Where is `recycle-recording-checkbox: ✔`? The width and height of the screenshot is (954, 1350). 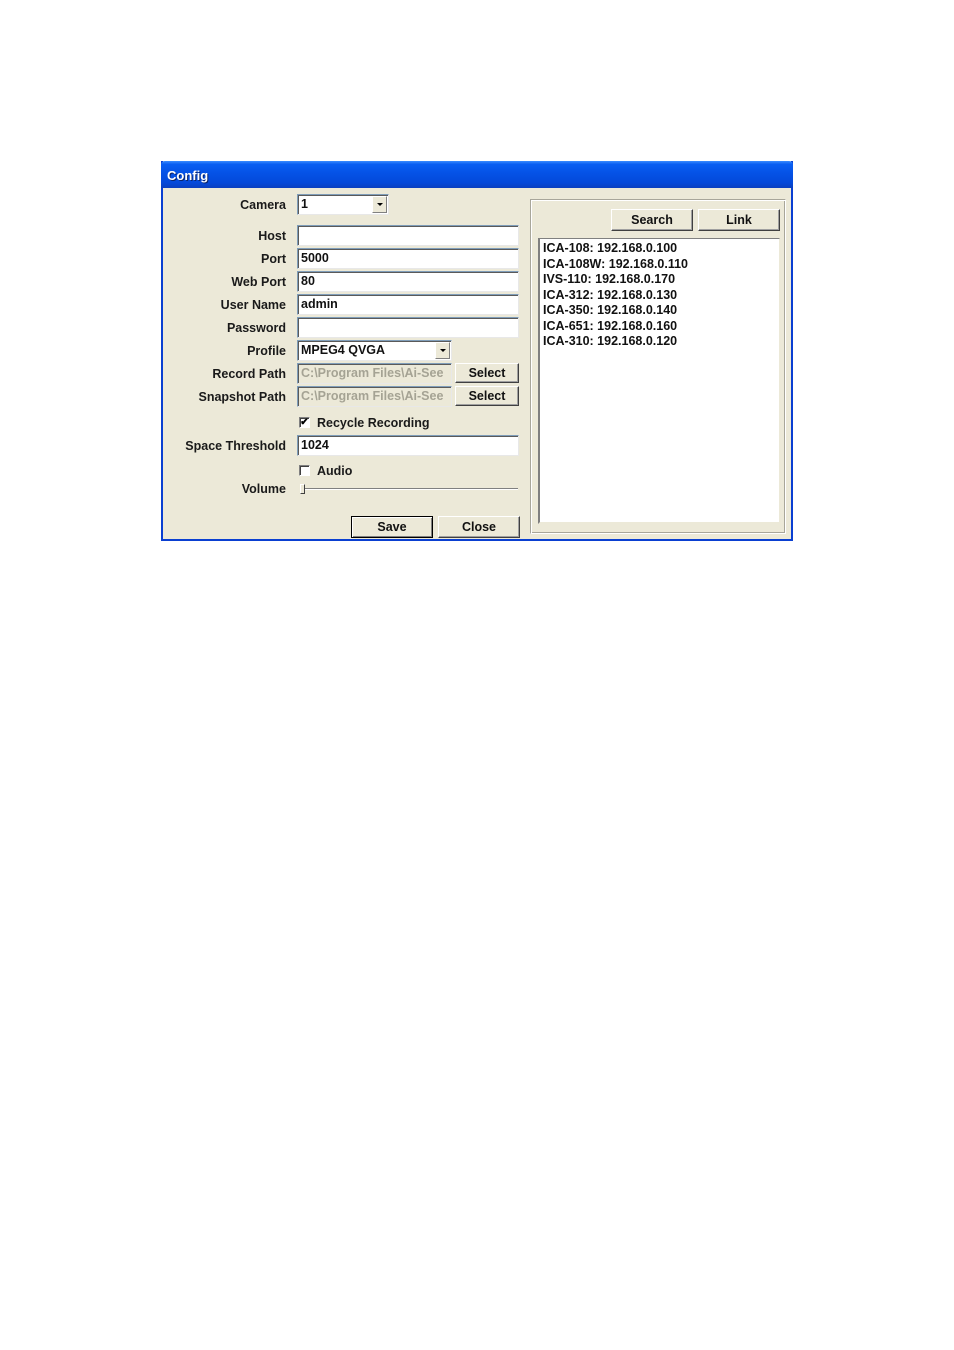
recycle-recording-checkbox: ✔ is located at coordinates (304, 422).